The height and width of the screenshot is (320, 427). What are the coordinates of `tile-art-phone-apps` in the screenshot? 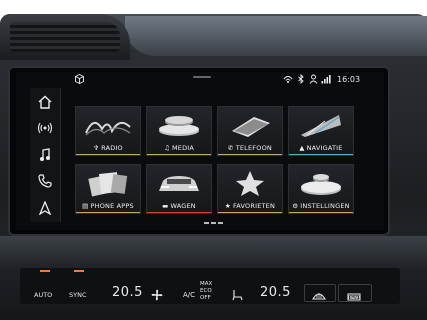 It's located at (108, 184).